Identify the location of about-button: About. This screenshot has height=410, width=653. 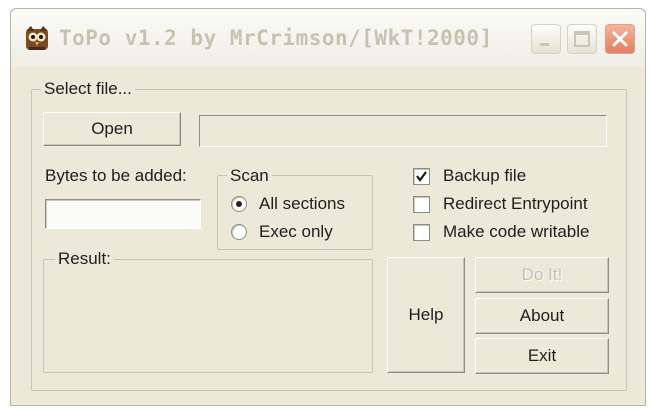
(542, 316).